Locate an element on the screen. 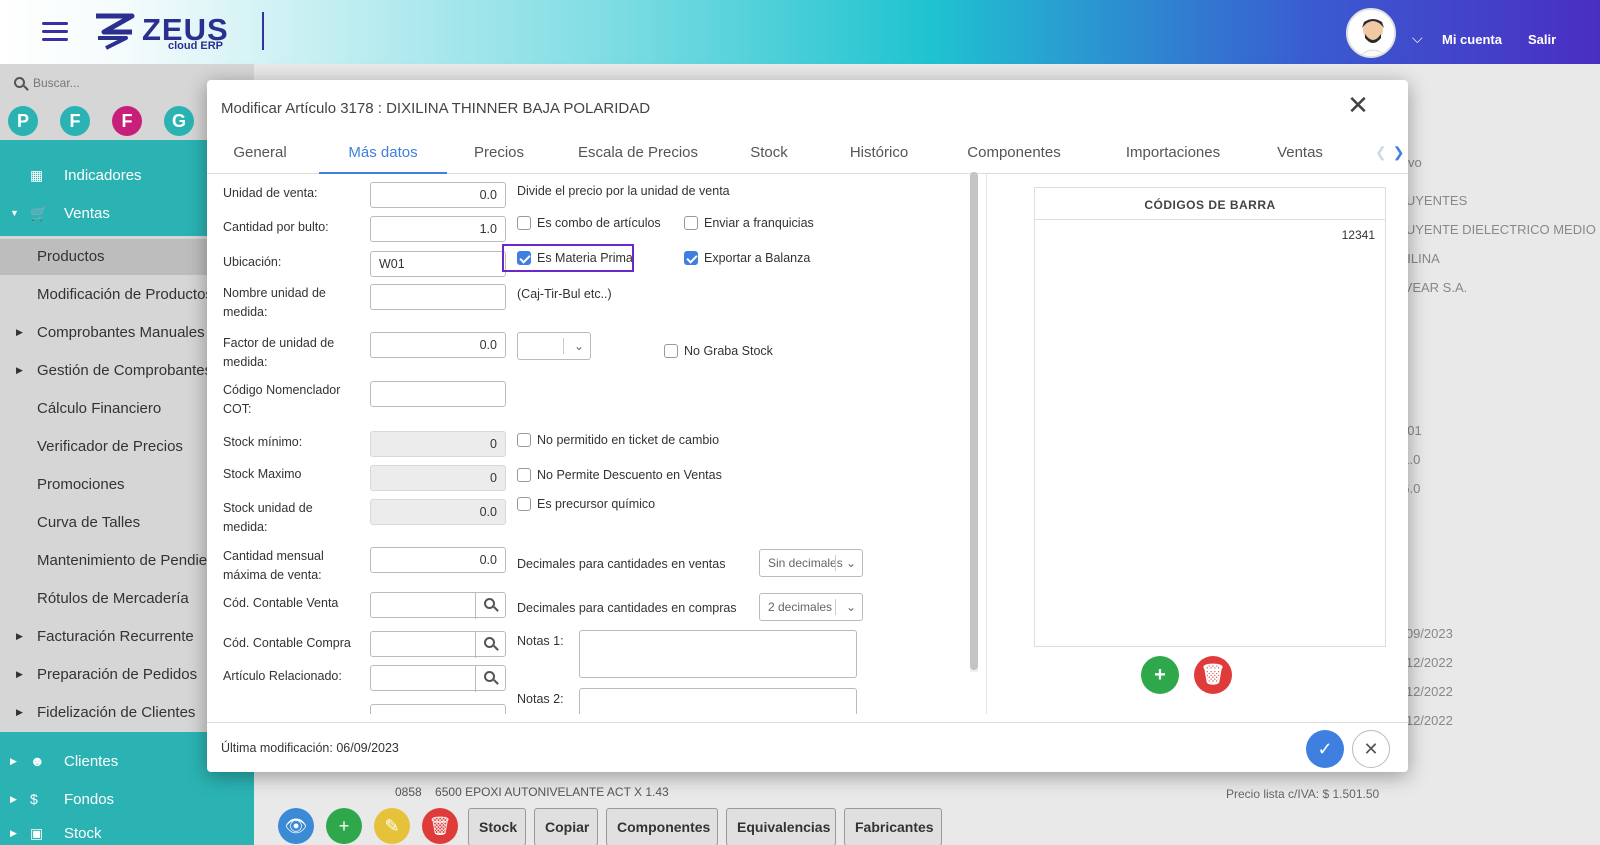 The height and width of the screenshot is (845, 1600). chevron-left-icon: ❮ is located at coordinates (1381, 152).